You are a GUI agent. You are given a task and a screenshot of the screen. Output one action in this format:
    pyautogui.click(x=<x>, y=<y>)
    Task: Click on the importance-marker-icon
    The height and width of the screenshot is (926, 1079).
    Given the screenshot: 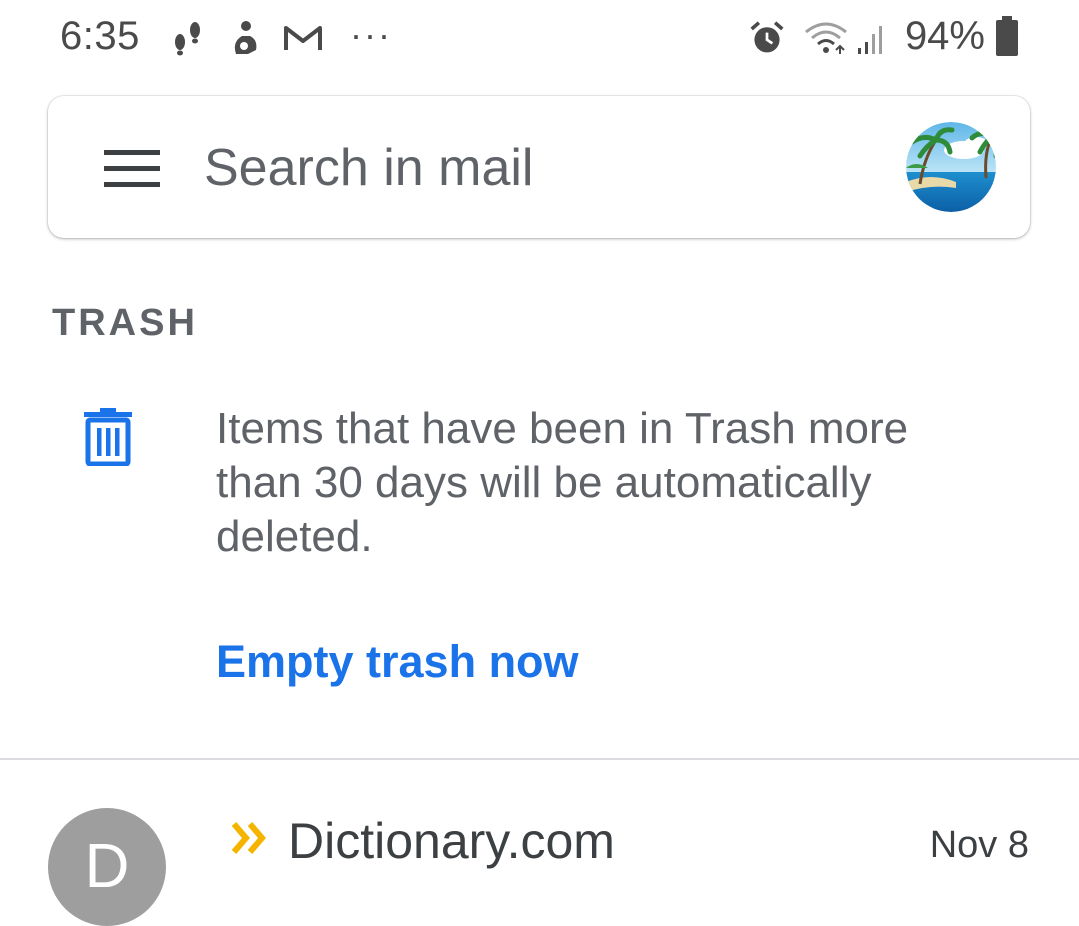 What is the action you would take?
    pyautogui.click(x=250, y=838)
    